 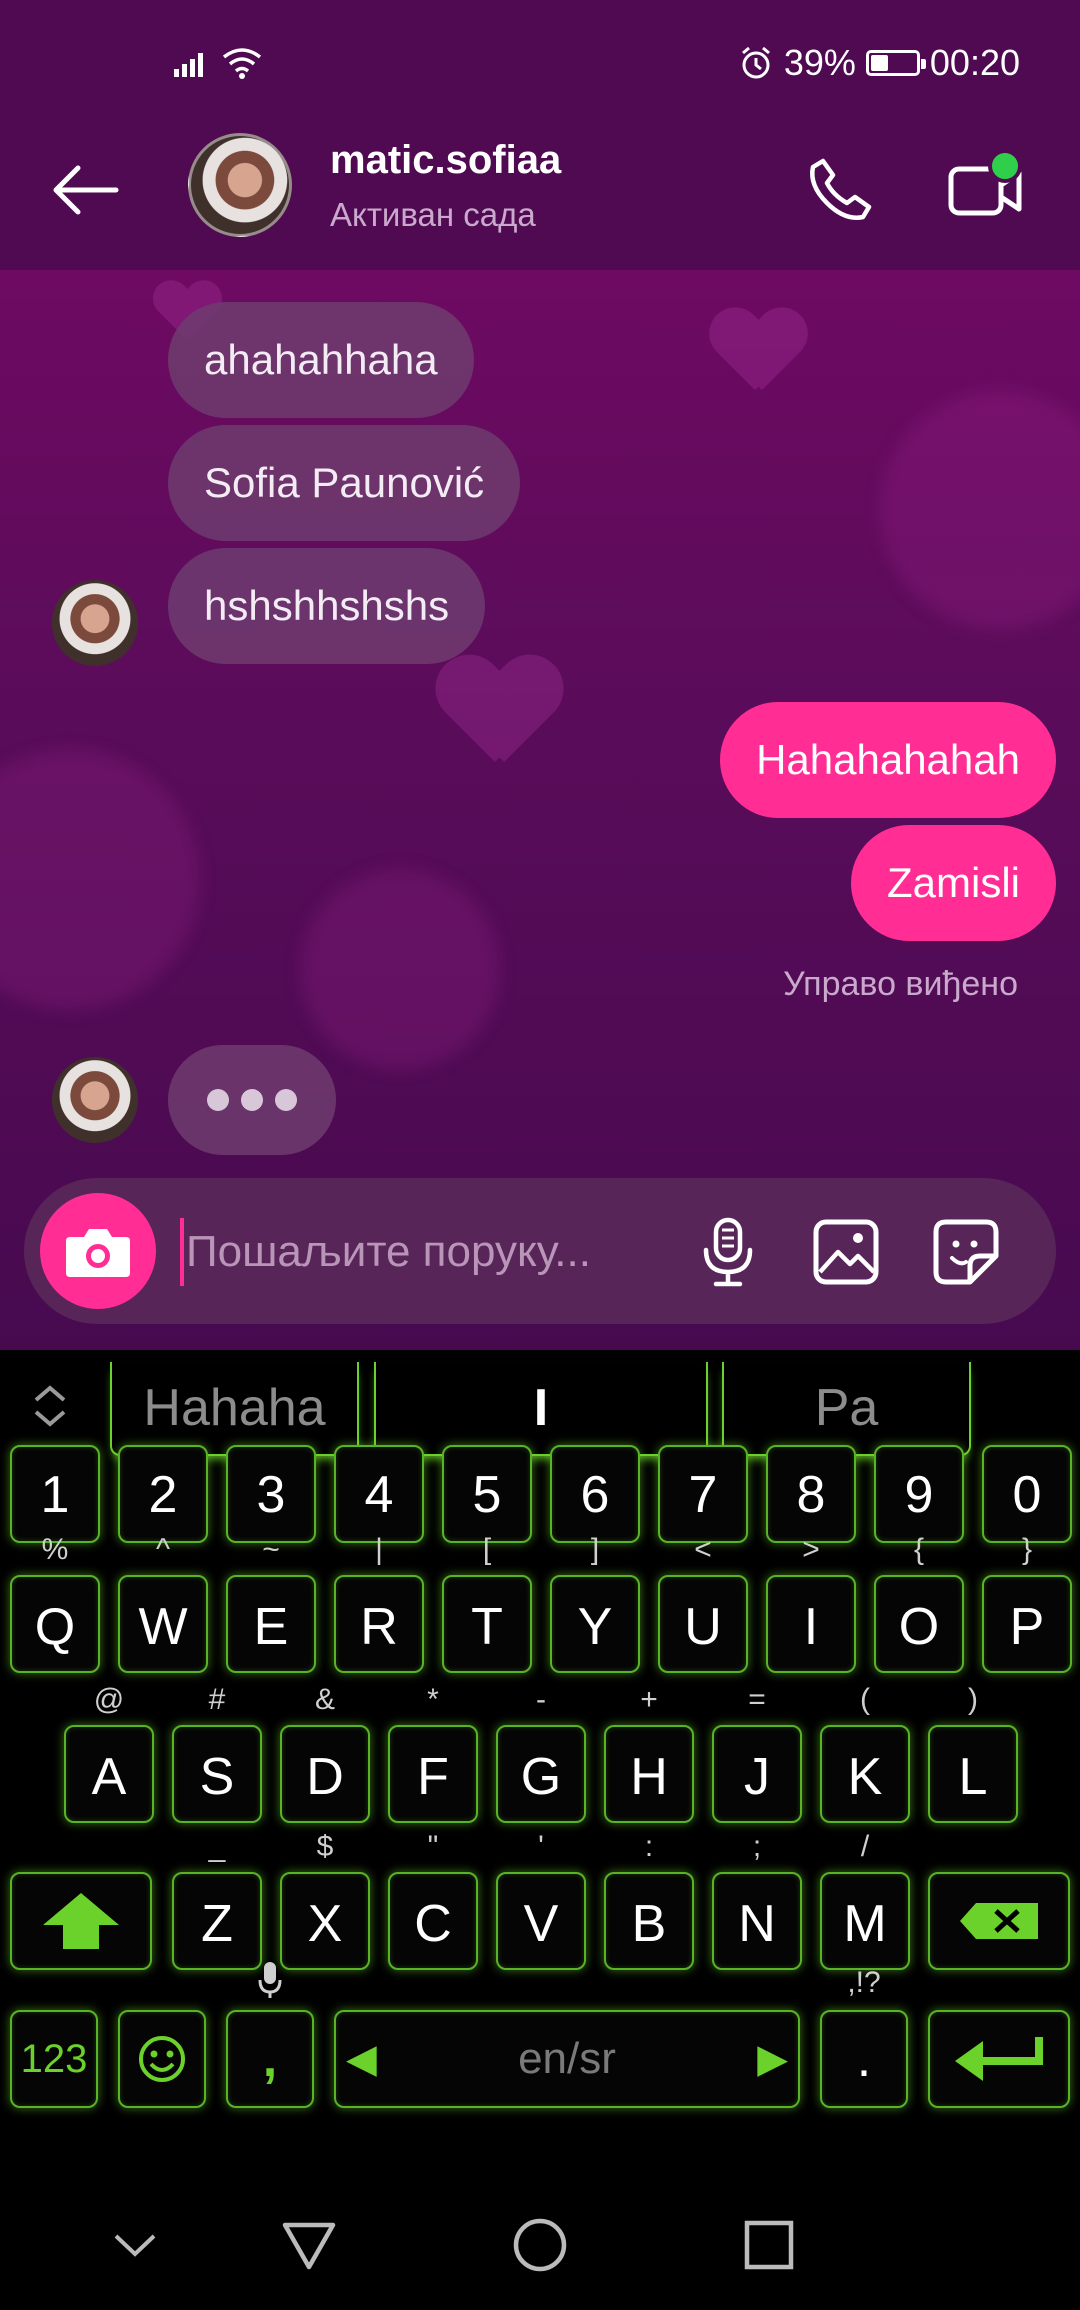 What do you see at coordinates (865, 1699) in the screenshot?
I see `key-alt-label: (` at bounding box center [865, 1699].